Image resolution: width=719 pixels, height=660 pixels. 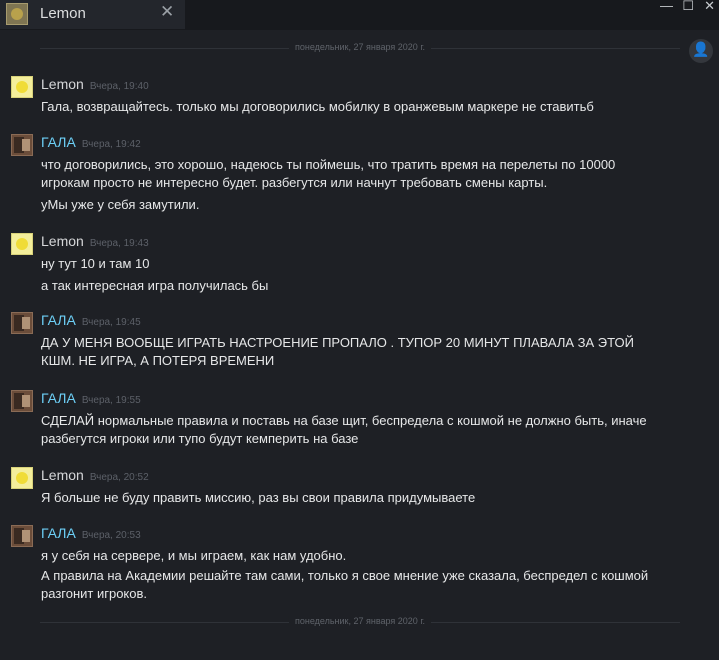 What do you see at coordinates (119, 243) in the screenshot?
I see `message-timestamp: Вчера, 19:43` at bounding box center [119, 243].